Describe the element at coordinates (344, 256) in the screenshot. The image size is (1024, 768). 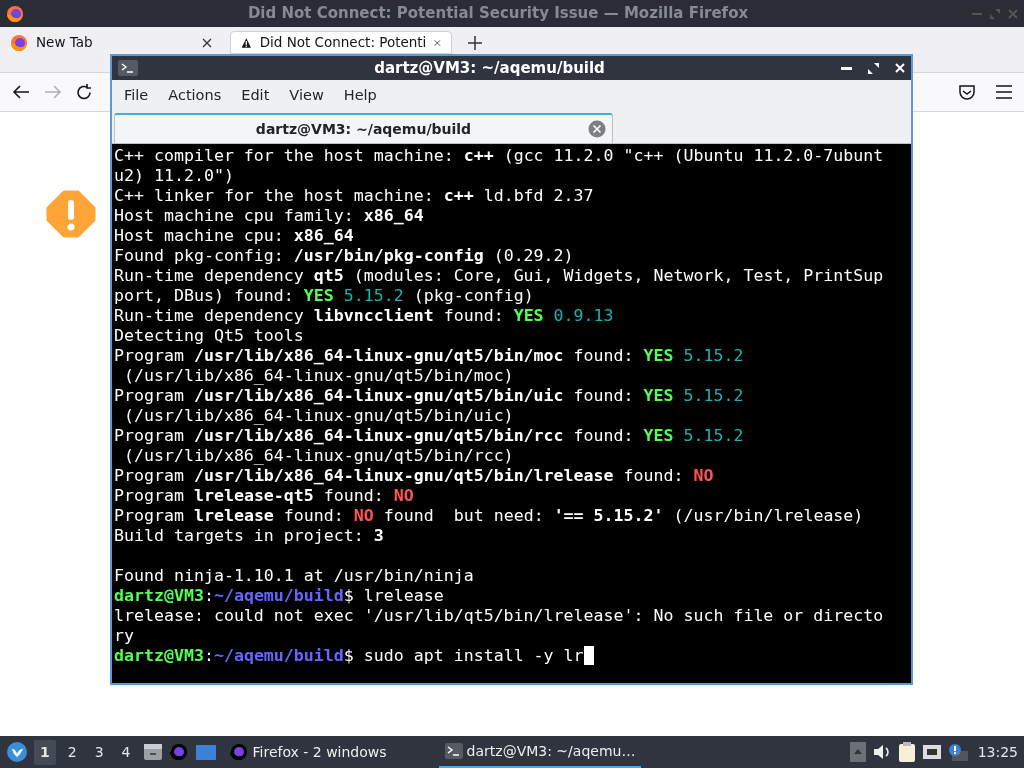
I see `terminal-line: Found pkg-config: /usr/bin/pkg-config (0.29.2)` at that location.